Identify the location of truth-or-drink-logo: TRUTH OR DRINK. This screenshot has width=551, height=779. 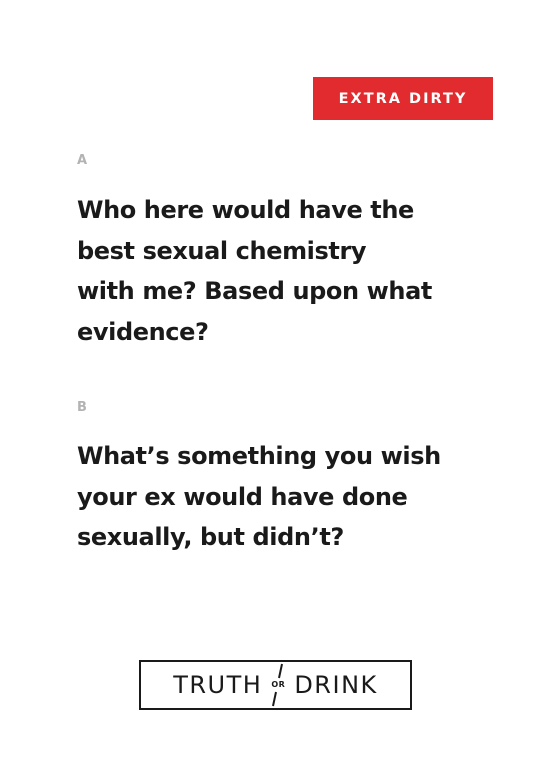
(275, 685).